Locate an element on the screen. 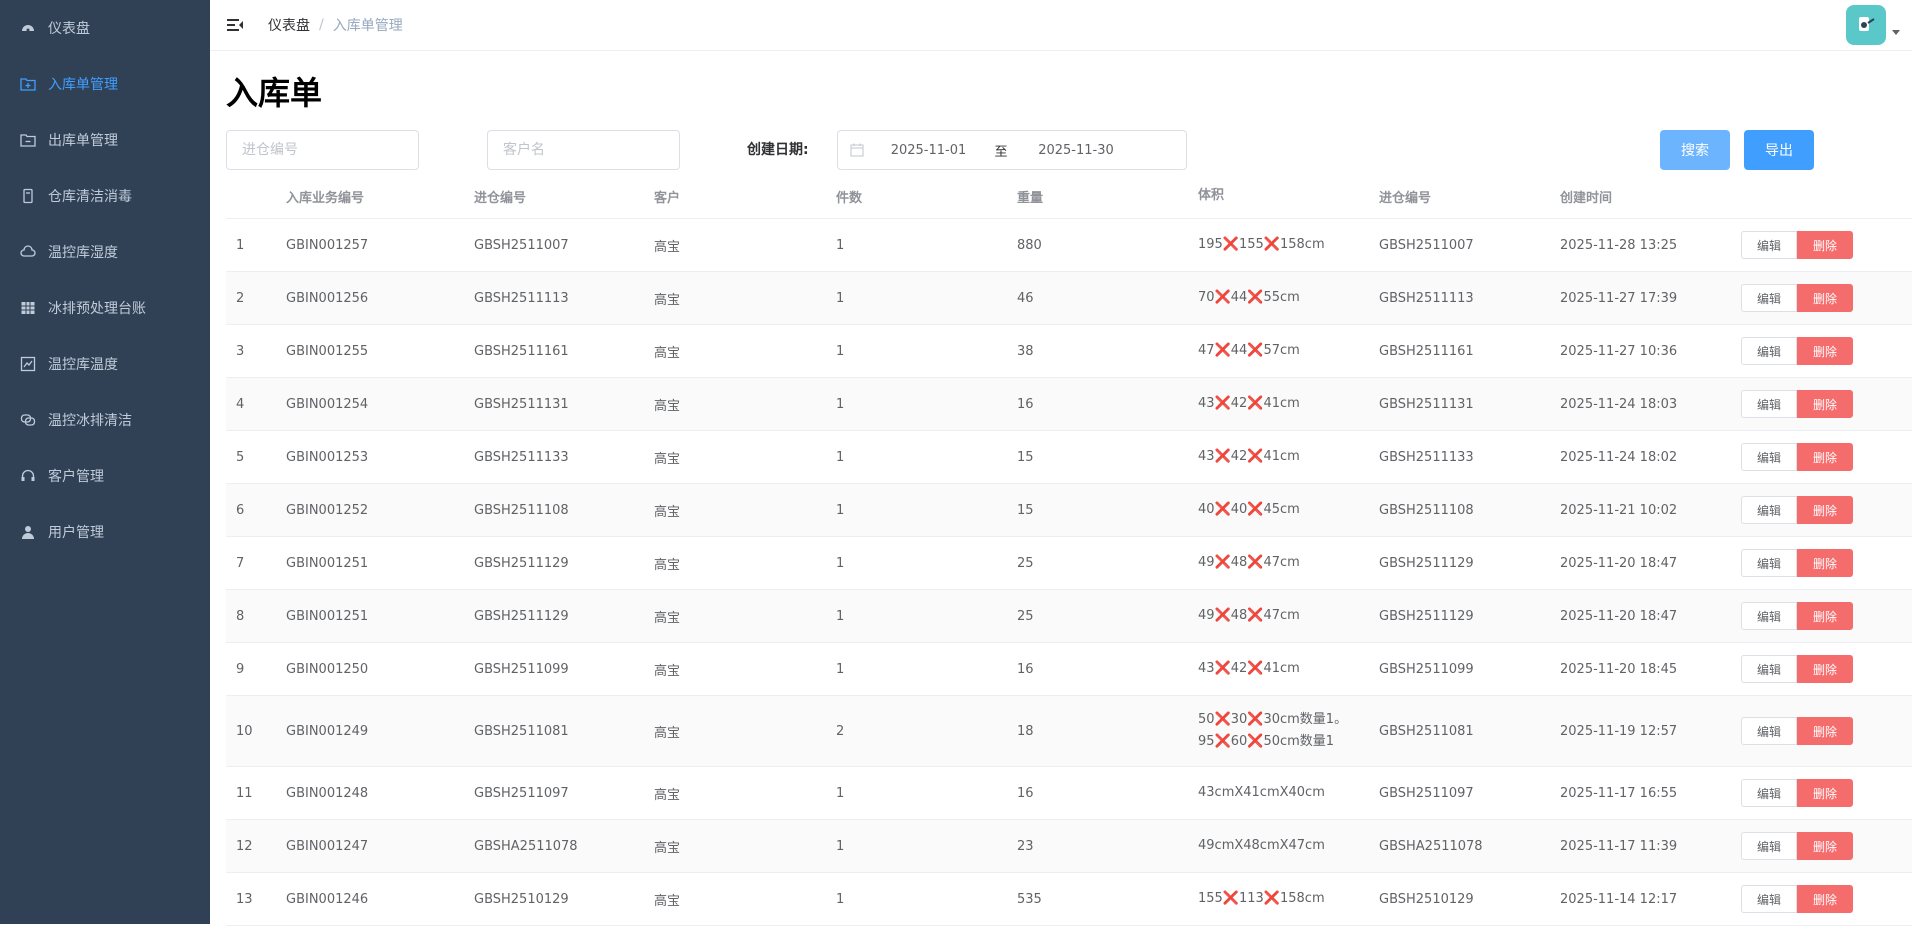 Image resolution: width=1912 pixels, height=926 pixels. search-button: 搜索 is located at coordinates (1695, 150).